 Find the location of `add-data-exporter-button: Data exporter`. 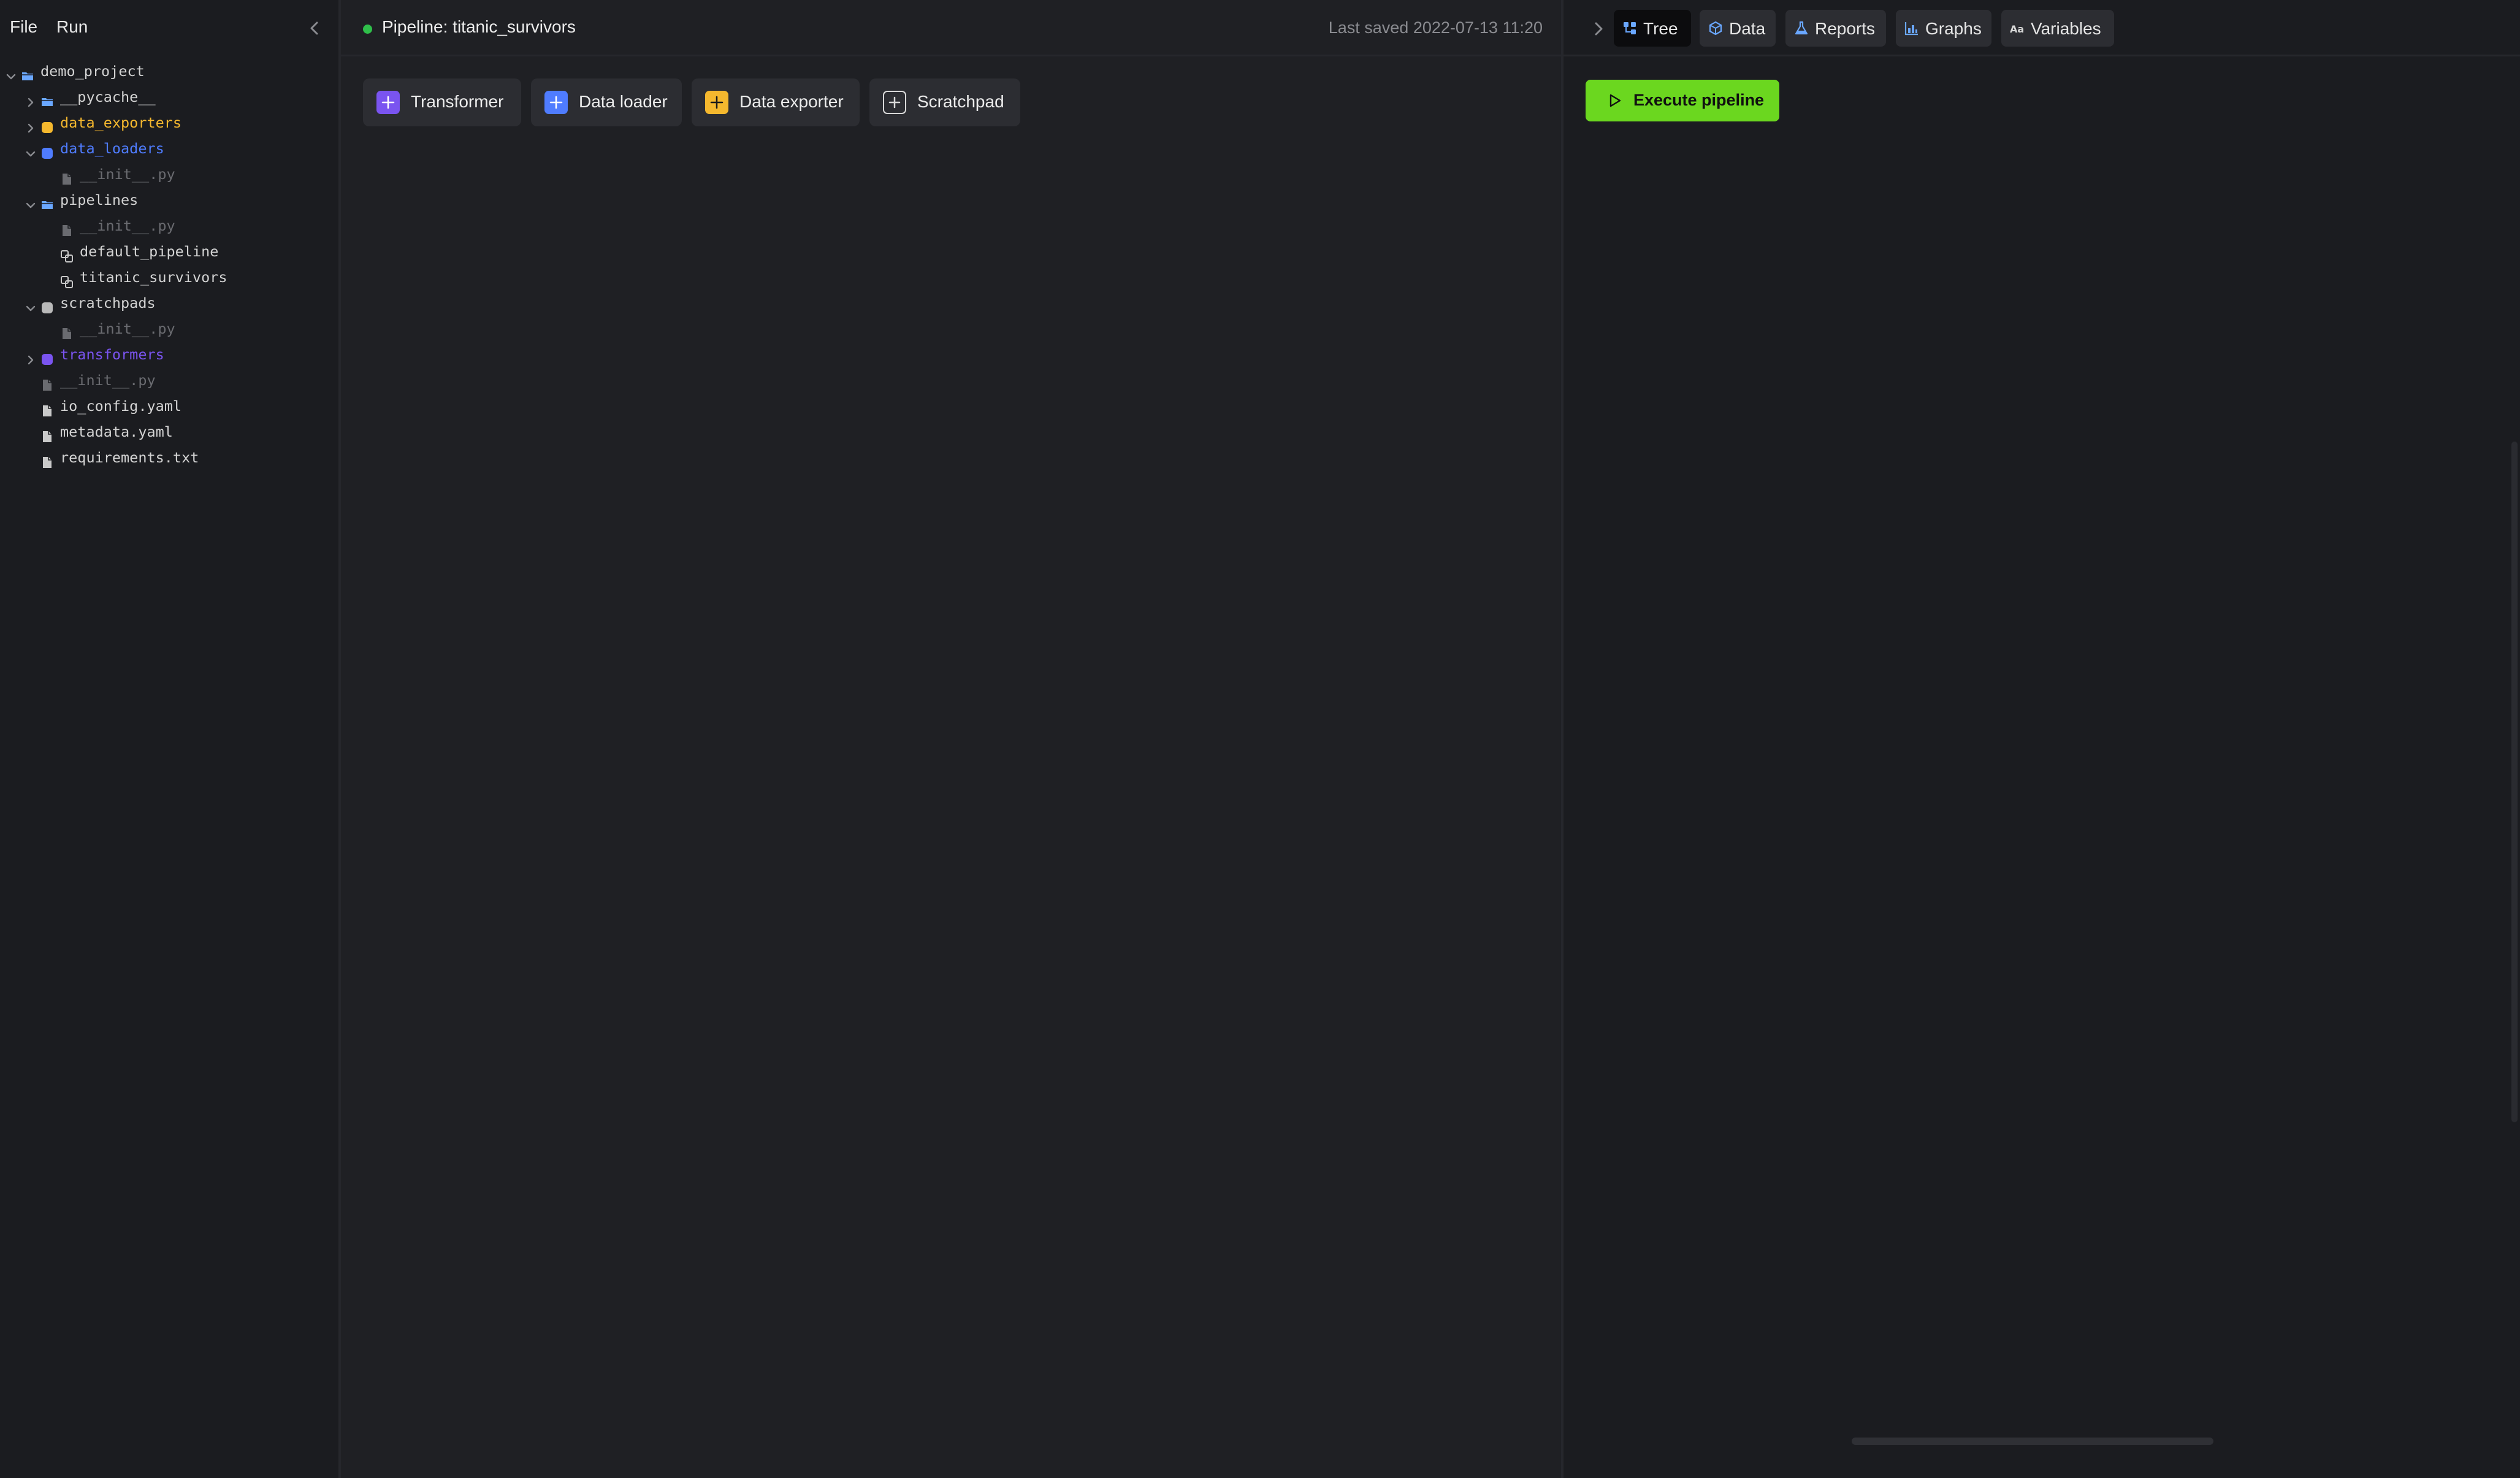

add-data-exporter-button: Data exporter is located at coordinates (776, 102).